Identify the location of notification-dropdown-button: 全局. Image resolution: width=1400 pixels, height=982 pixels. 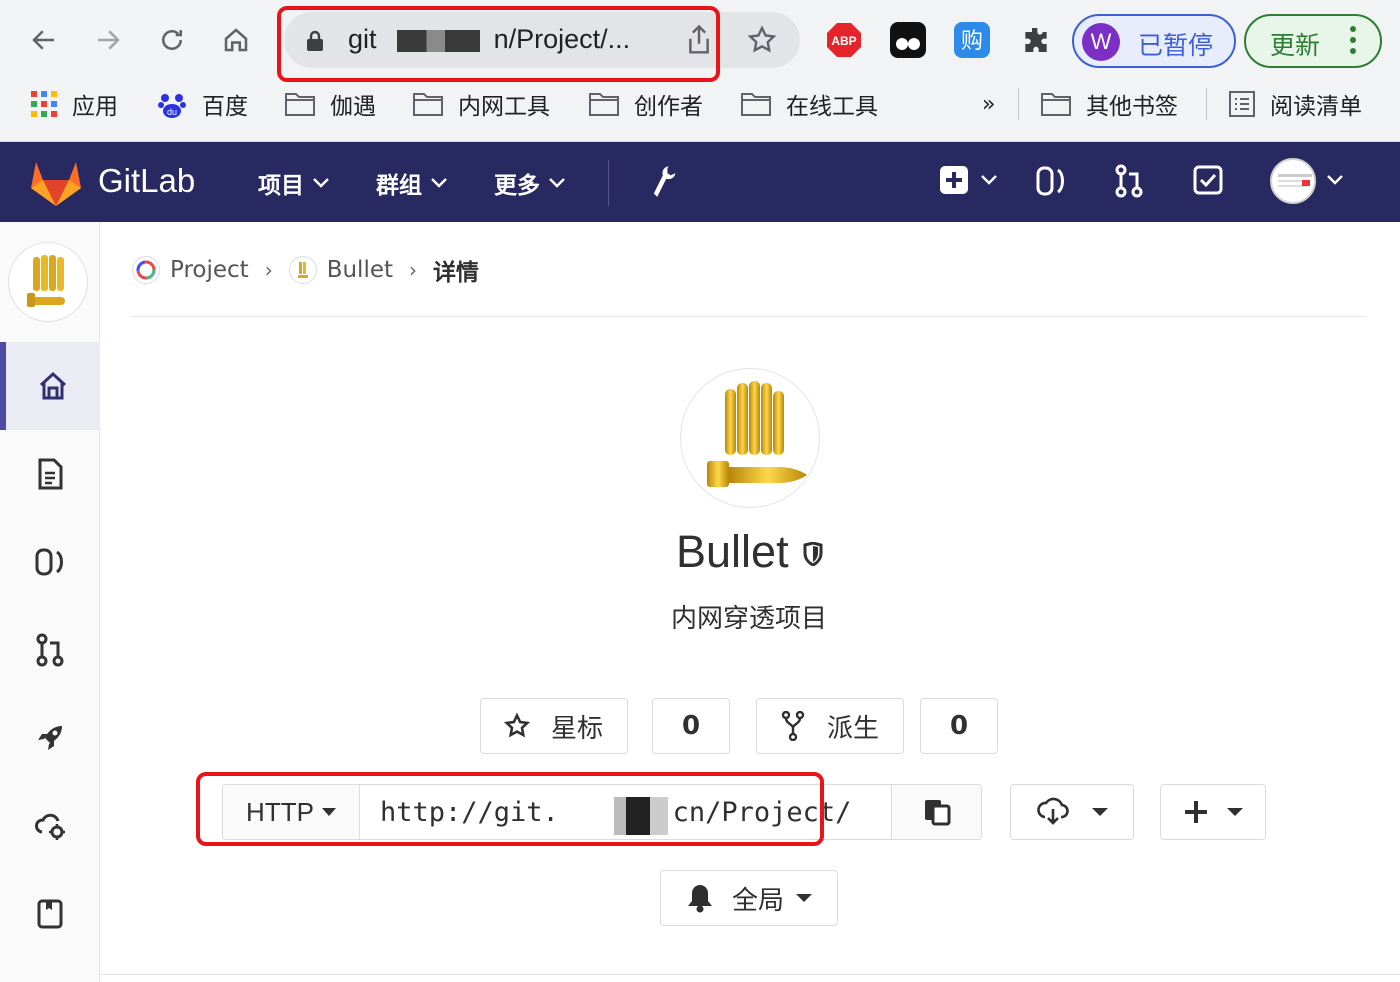
(749, 898).